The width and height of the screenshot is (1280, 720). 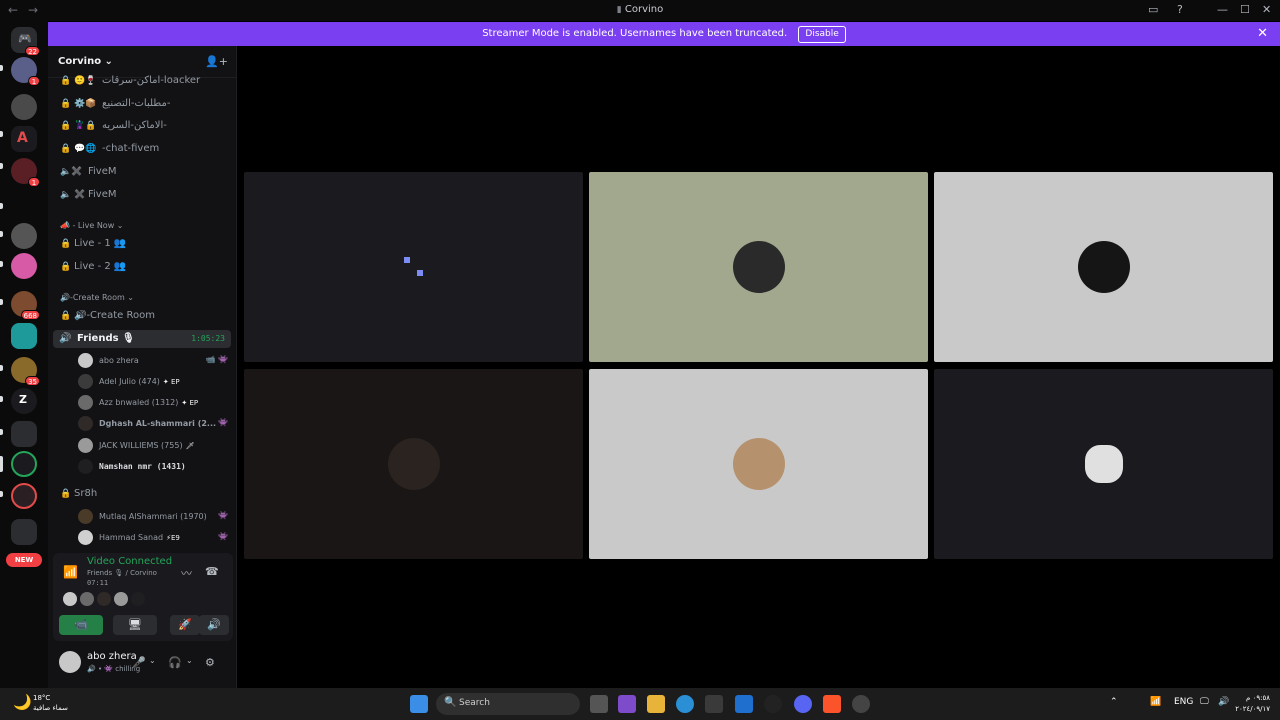 What do you see at coordinates (81, 625) in the screenshot?
I see `camera-button: 📹` at bounding box center [81, 625].